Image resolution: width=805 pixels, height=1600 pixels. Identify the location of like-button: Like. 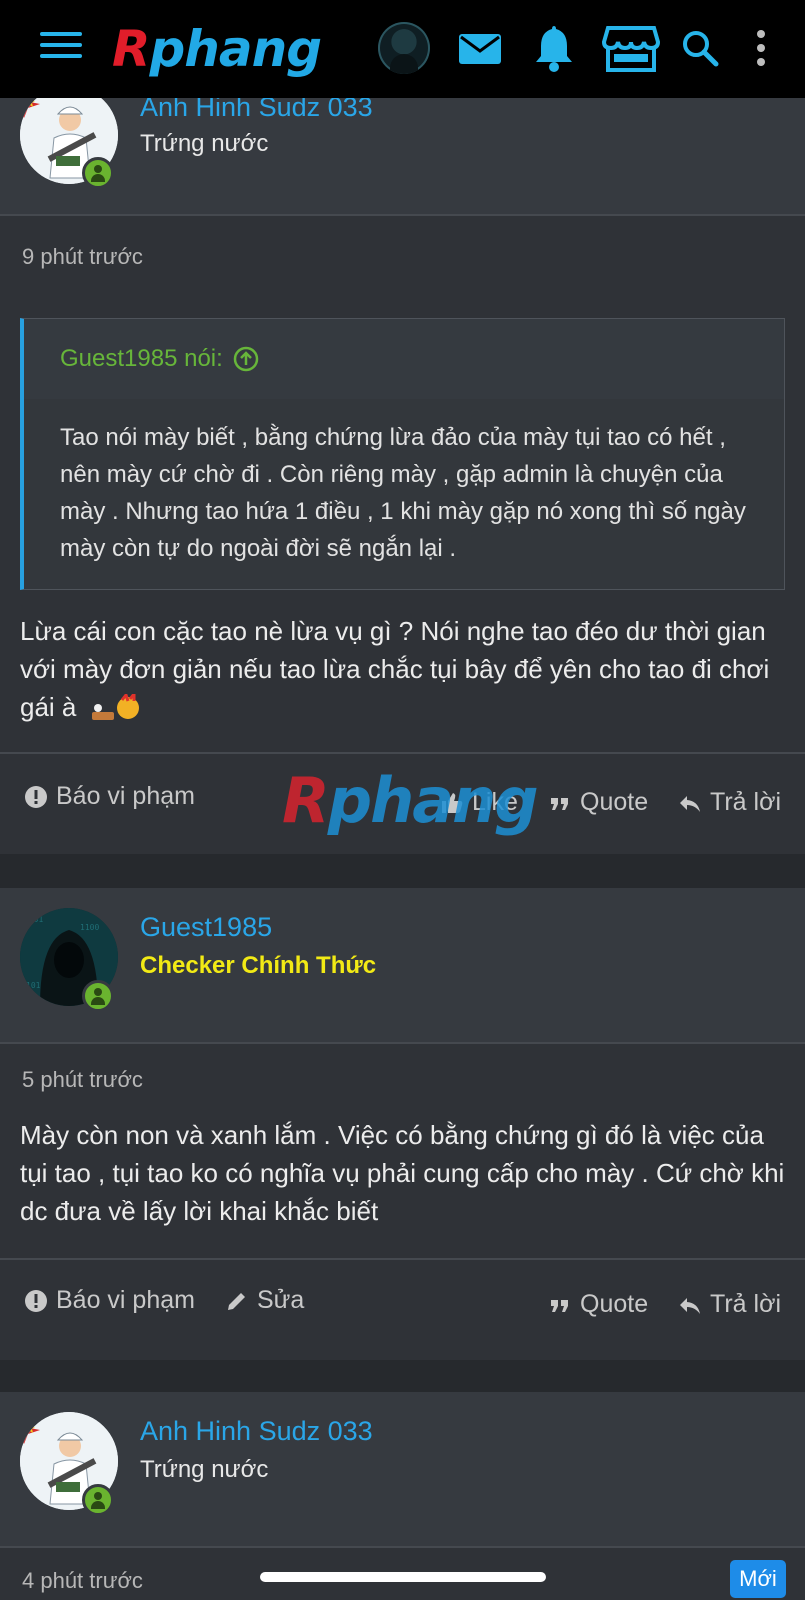
(479, 802).